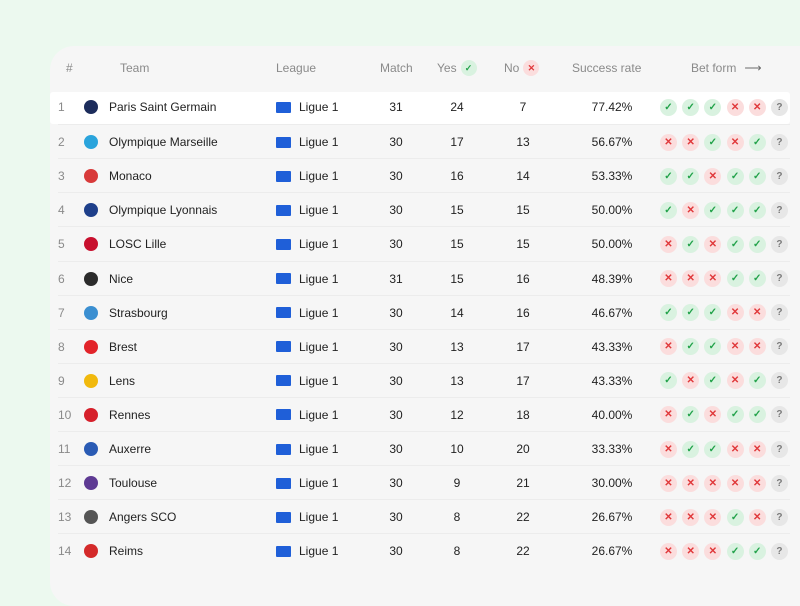 The height and width of the screenshot is (606, 800). What do you see at coordinates (123, 347) in the screenshot?
I see `team-name: Brest` at bounding box center [123, 347].